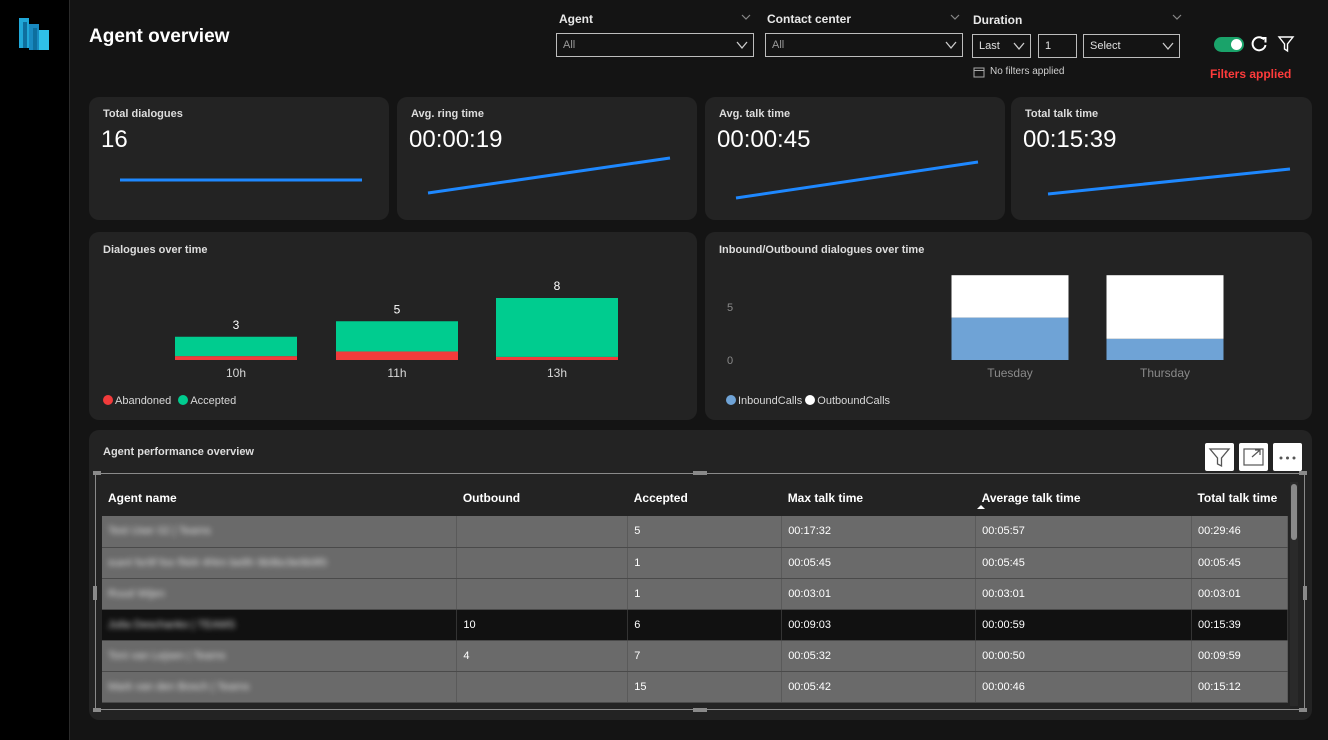  I want to click on focus-mode-icon, so click(1253, 457).